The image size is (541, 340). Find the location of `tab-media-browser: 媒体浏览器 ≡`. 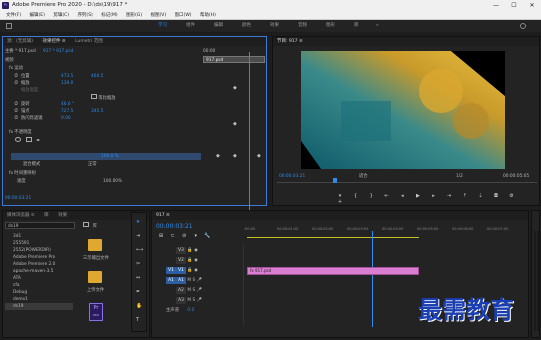

tab-media-browser: 媒体浏览器 ≡ is located at coordinates (21, 215).